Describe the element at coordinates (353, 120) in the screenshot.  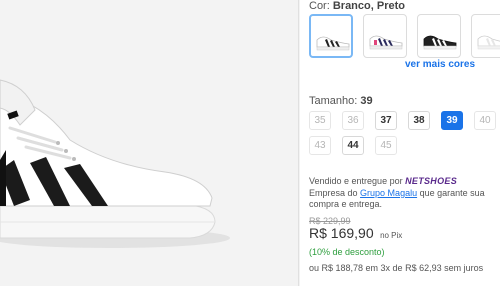
I see `size-option-36: 36` at that location.